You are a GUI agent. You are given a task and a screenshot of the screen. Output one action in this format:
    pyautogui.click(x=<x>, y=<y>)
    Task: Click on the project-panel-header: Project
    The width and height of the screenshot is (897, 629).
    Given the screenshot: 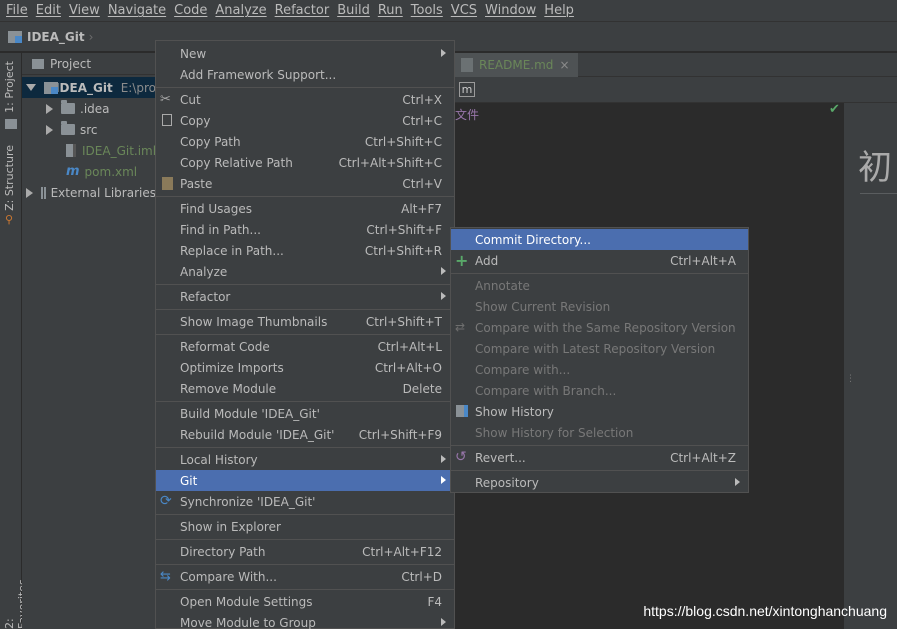 What is the action you would take?
    pyautogui.click(x=89, y=64)
    